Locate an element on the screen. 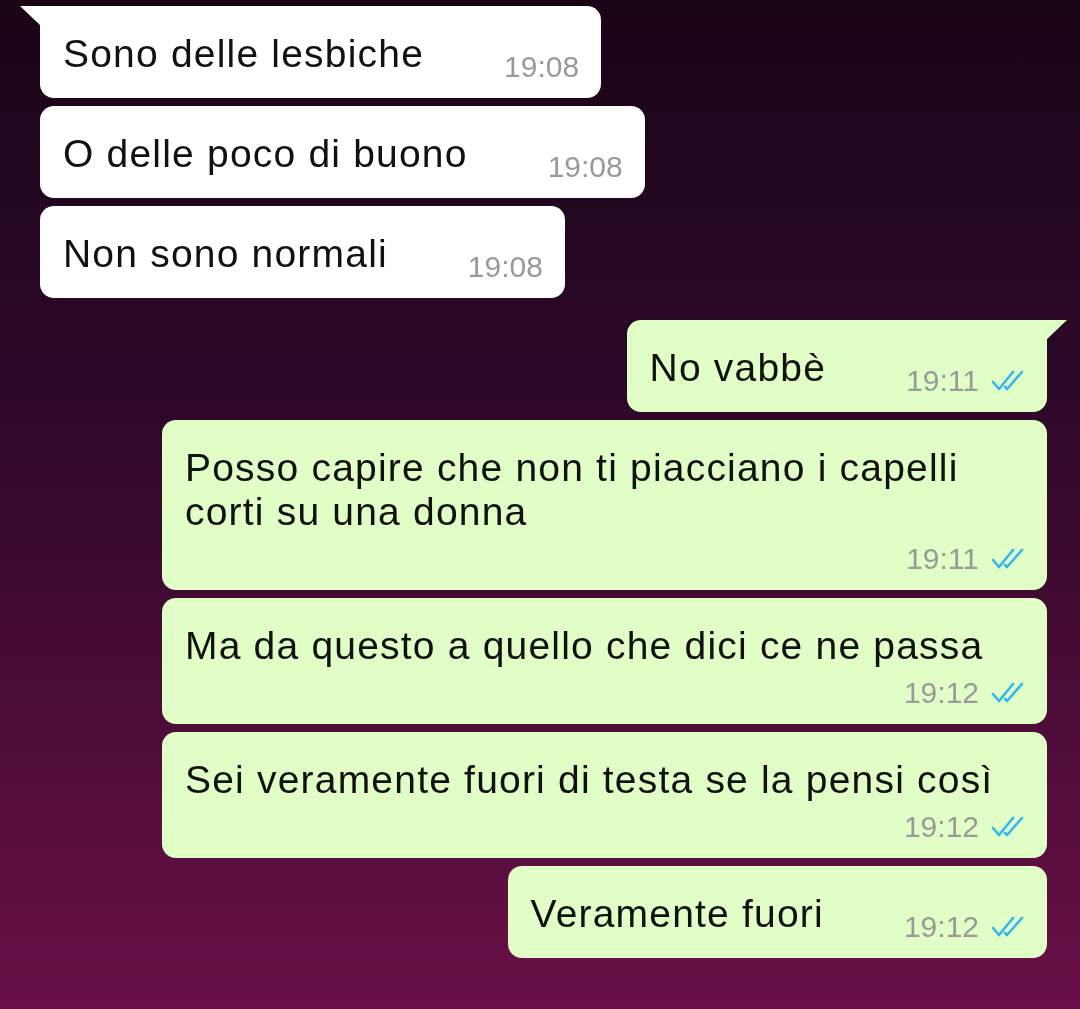 The height and width of the screenshot is (1009, 1080). message-text: Veramente fuori is located at coordinates (677, 914).